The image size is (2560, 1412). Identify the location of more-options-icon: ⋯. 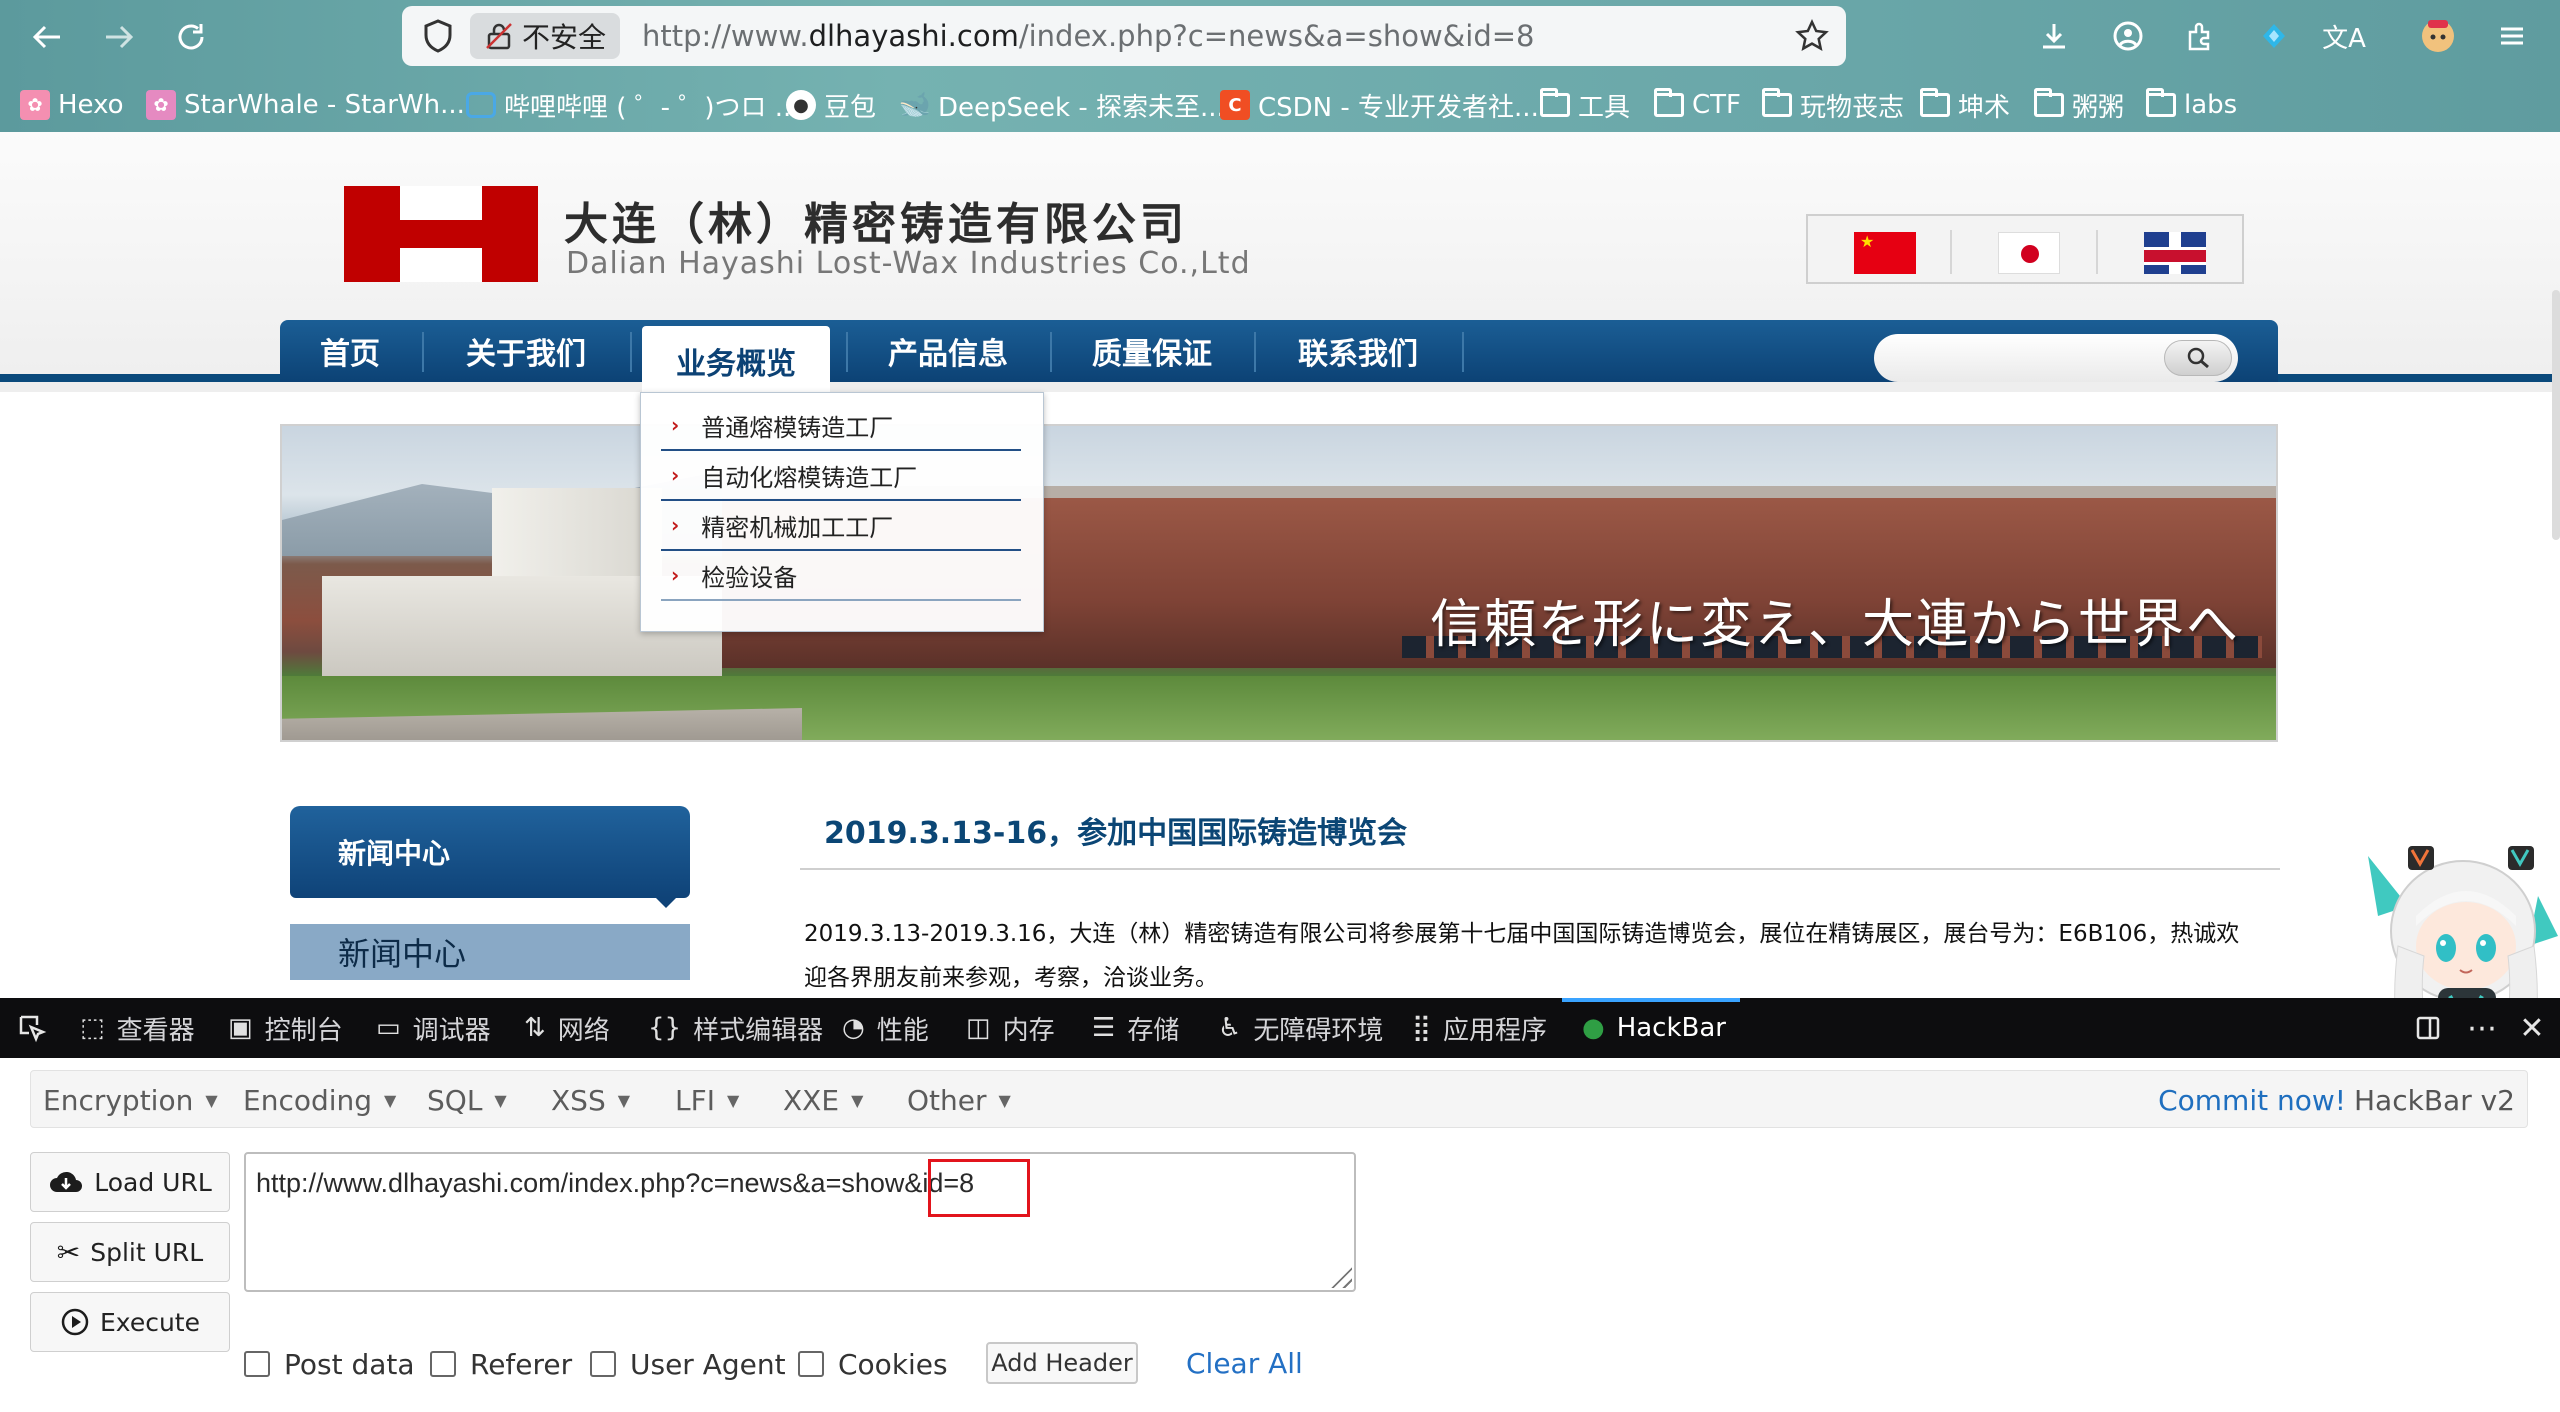
(2482, 1028).